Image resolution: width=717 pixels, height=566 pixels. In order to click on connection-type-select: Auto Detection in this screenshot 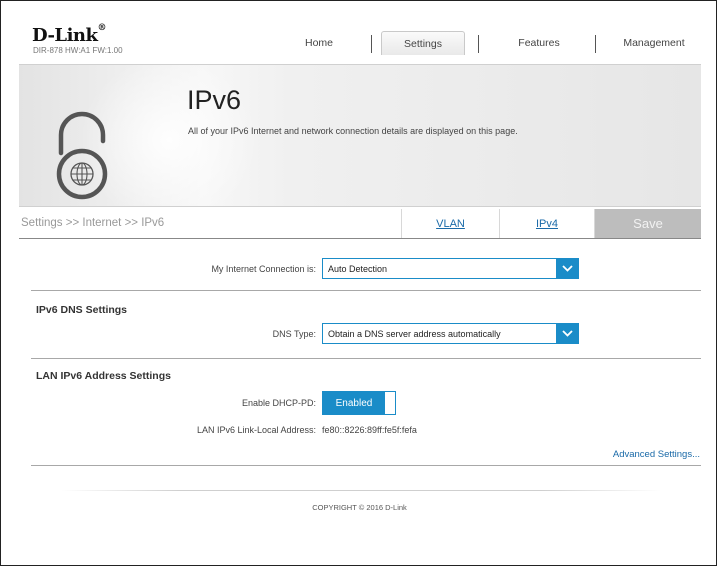, I will do `click(450, 268)`.